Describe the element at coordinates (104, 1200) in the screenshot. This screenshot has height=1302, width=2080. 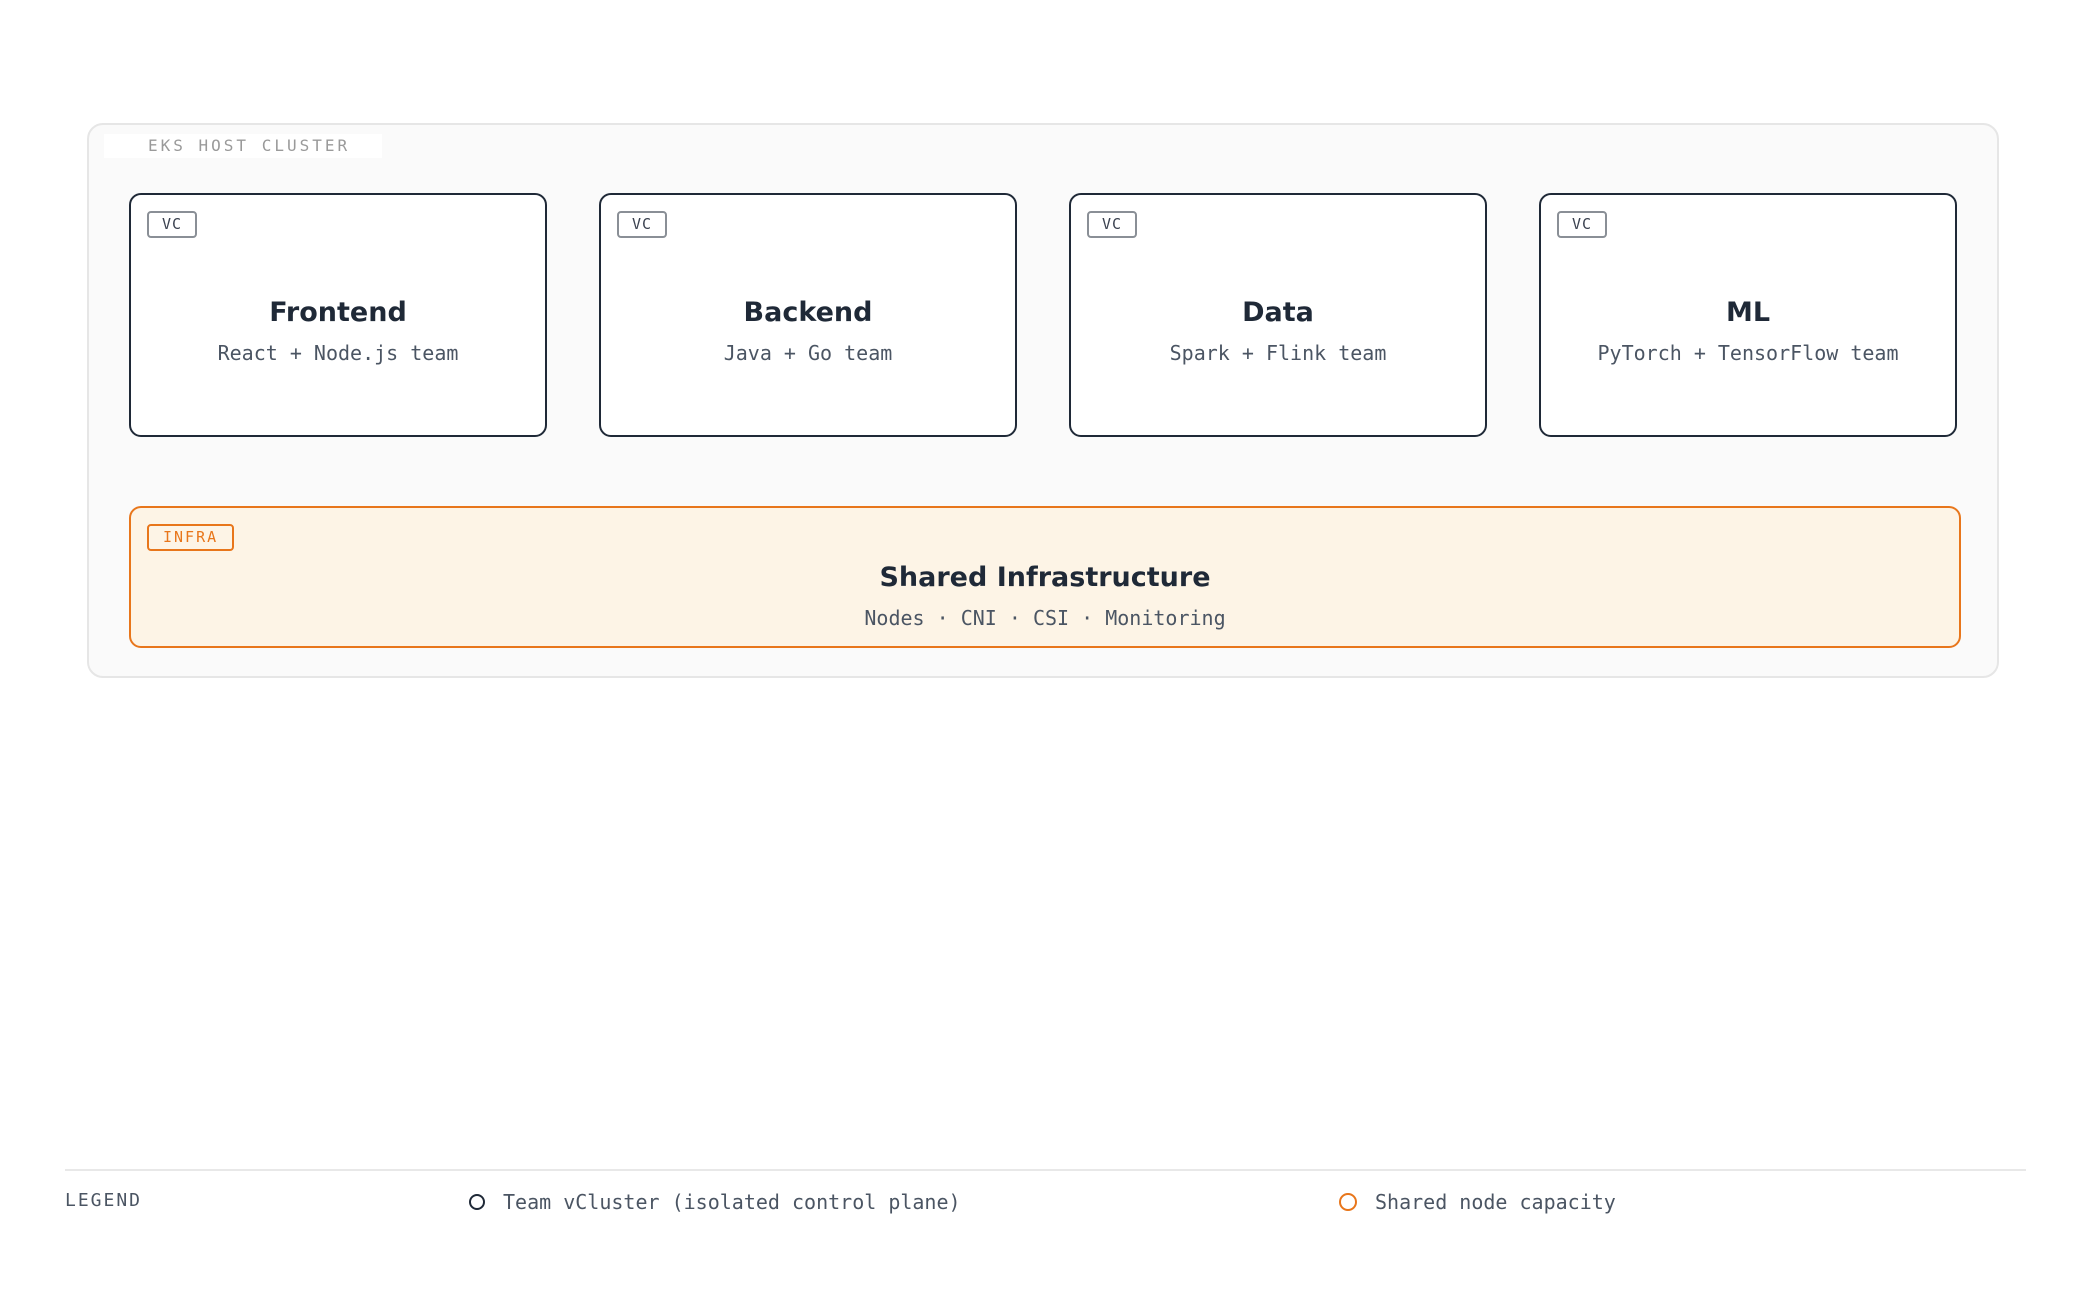
I see `legend-label: LEGEND` at that location.